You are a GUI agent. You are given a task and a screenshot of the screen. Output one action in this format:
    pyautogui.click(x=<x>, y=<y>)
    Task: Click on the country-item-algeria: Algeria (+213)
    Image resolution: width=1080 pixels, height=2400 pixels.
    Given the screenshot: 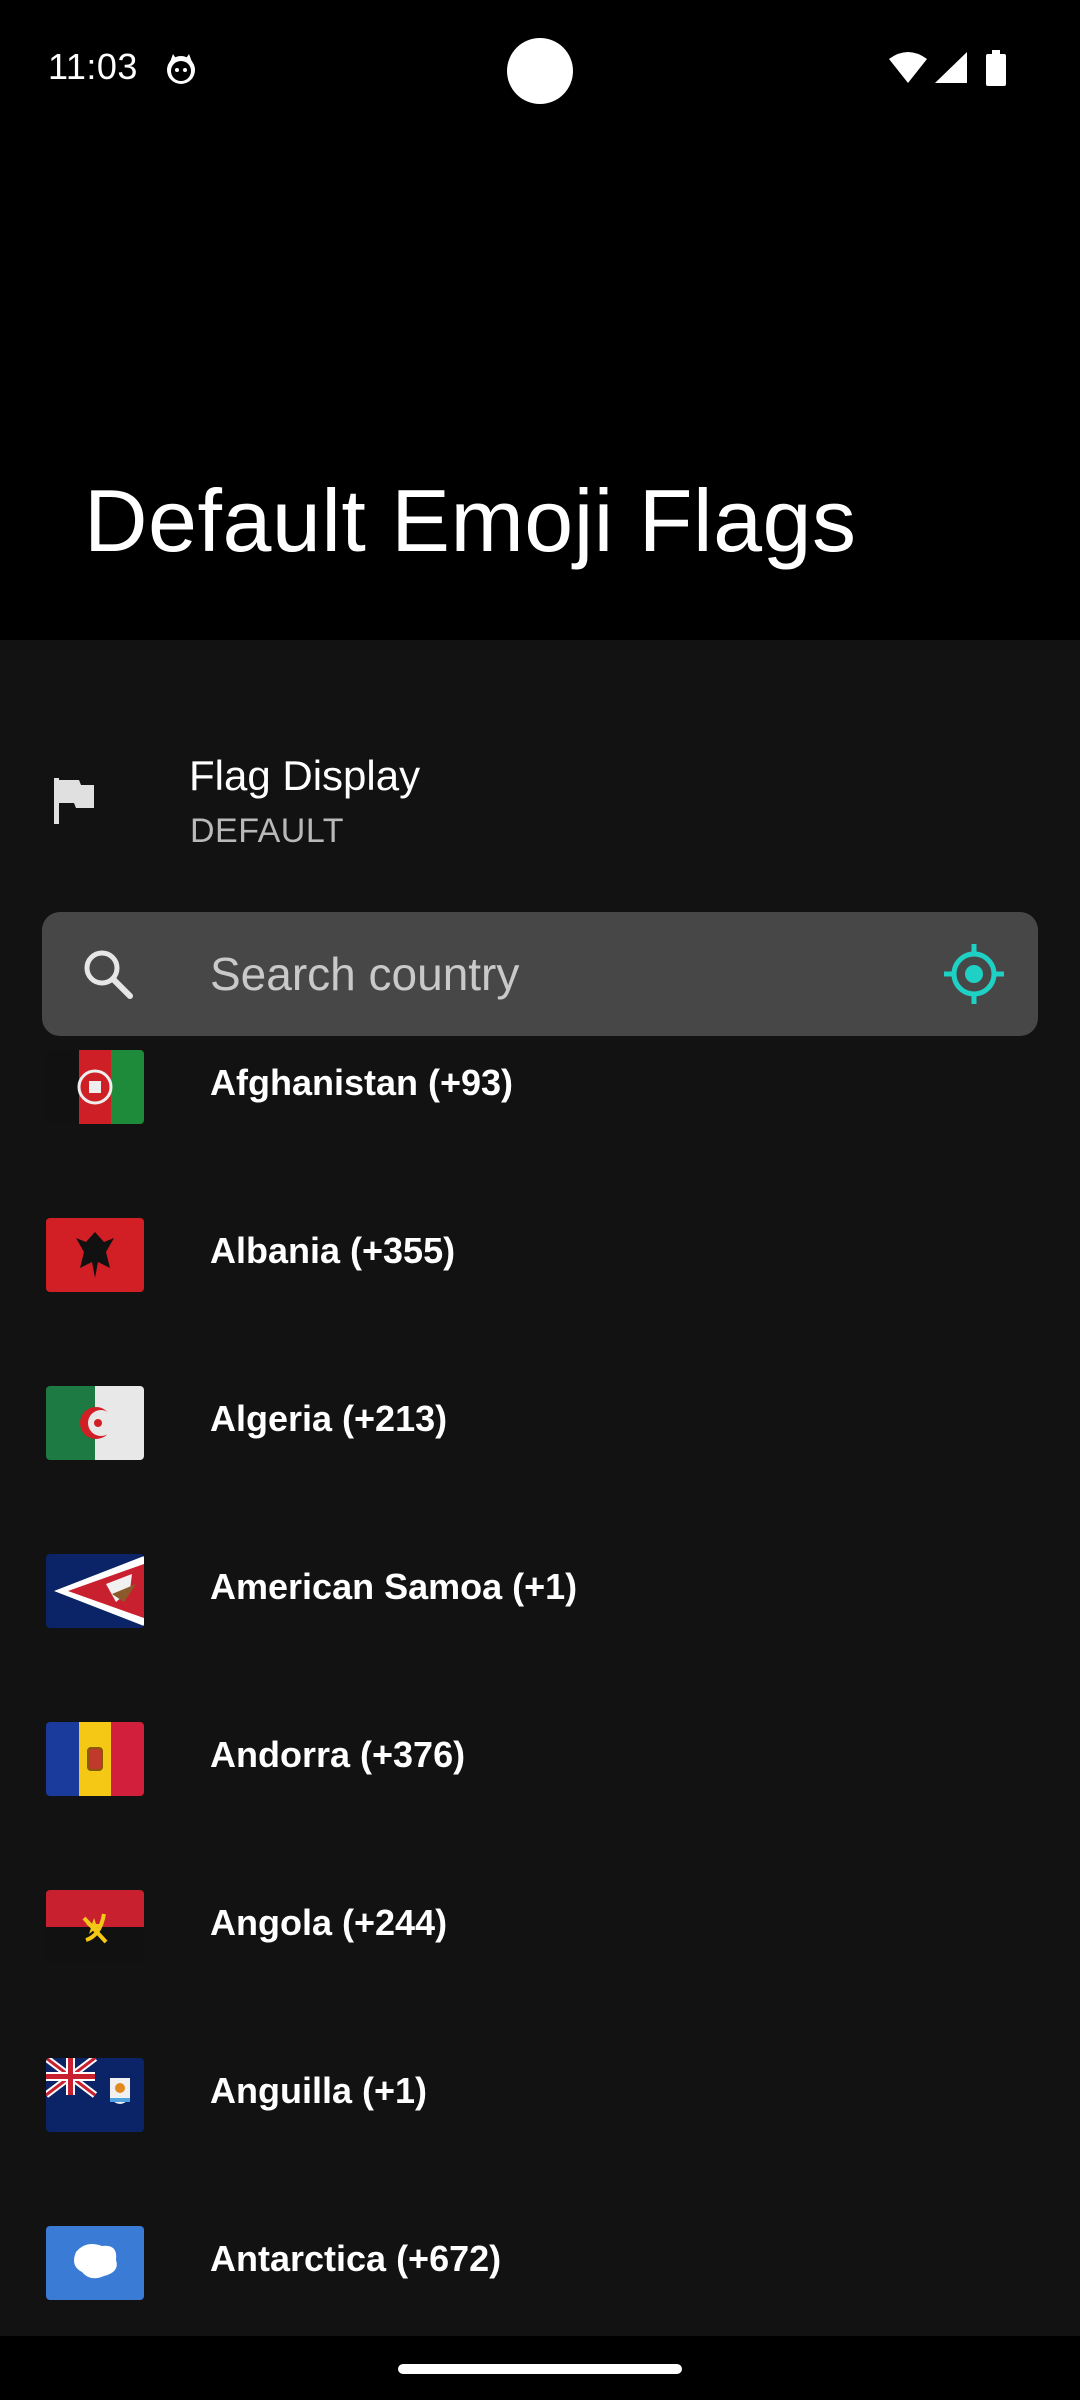 What is the action you would take?
    pyautogui.click(x=540, y=1460)
    